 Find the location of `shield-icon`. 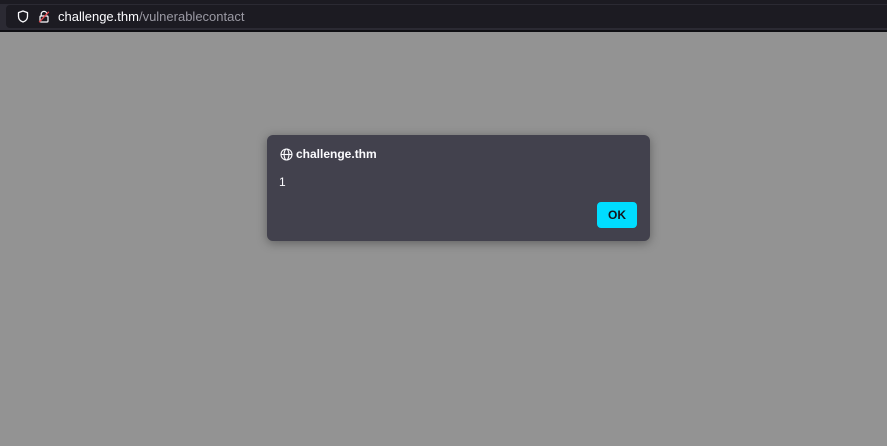

shield-icon is located at coordinates (23, 17).